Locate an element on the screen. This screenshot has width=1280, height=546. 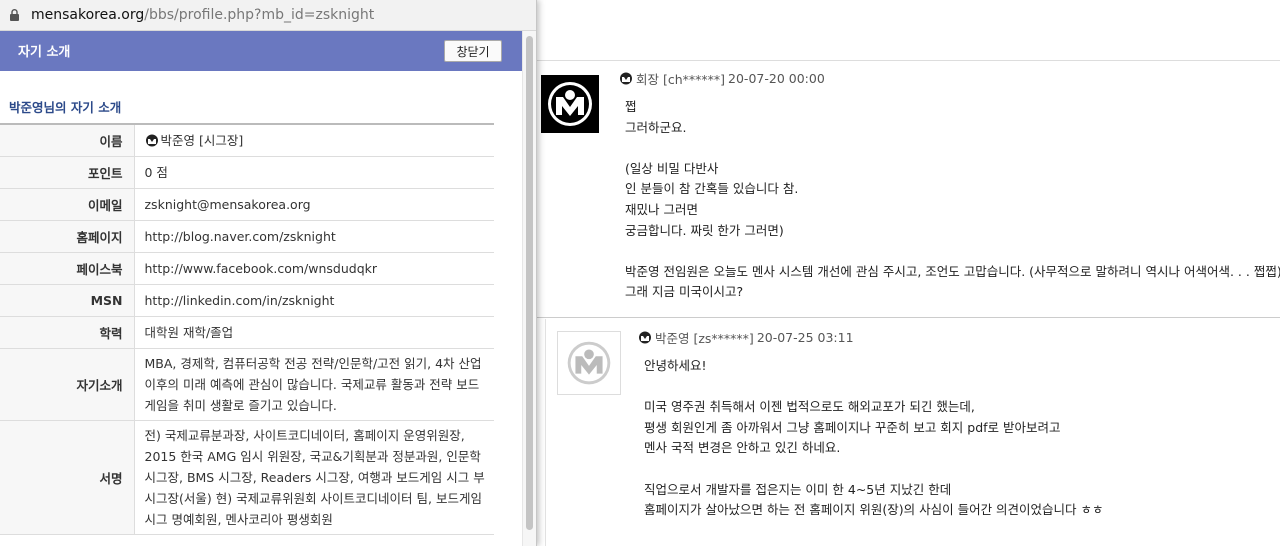
comment-author: 박준영 [zs******] is located at coordinates (704, 337).